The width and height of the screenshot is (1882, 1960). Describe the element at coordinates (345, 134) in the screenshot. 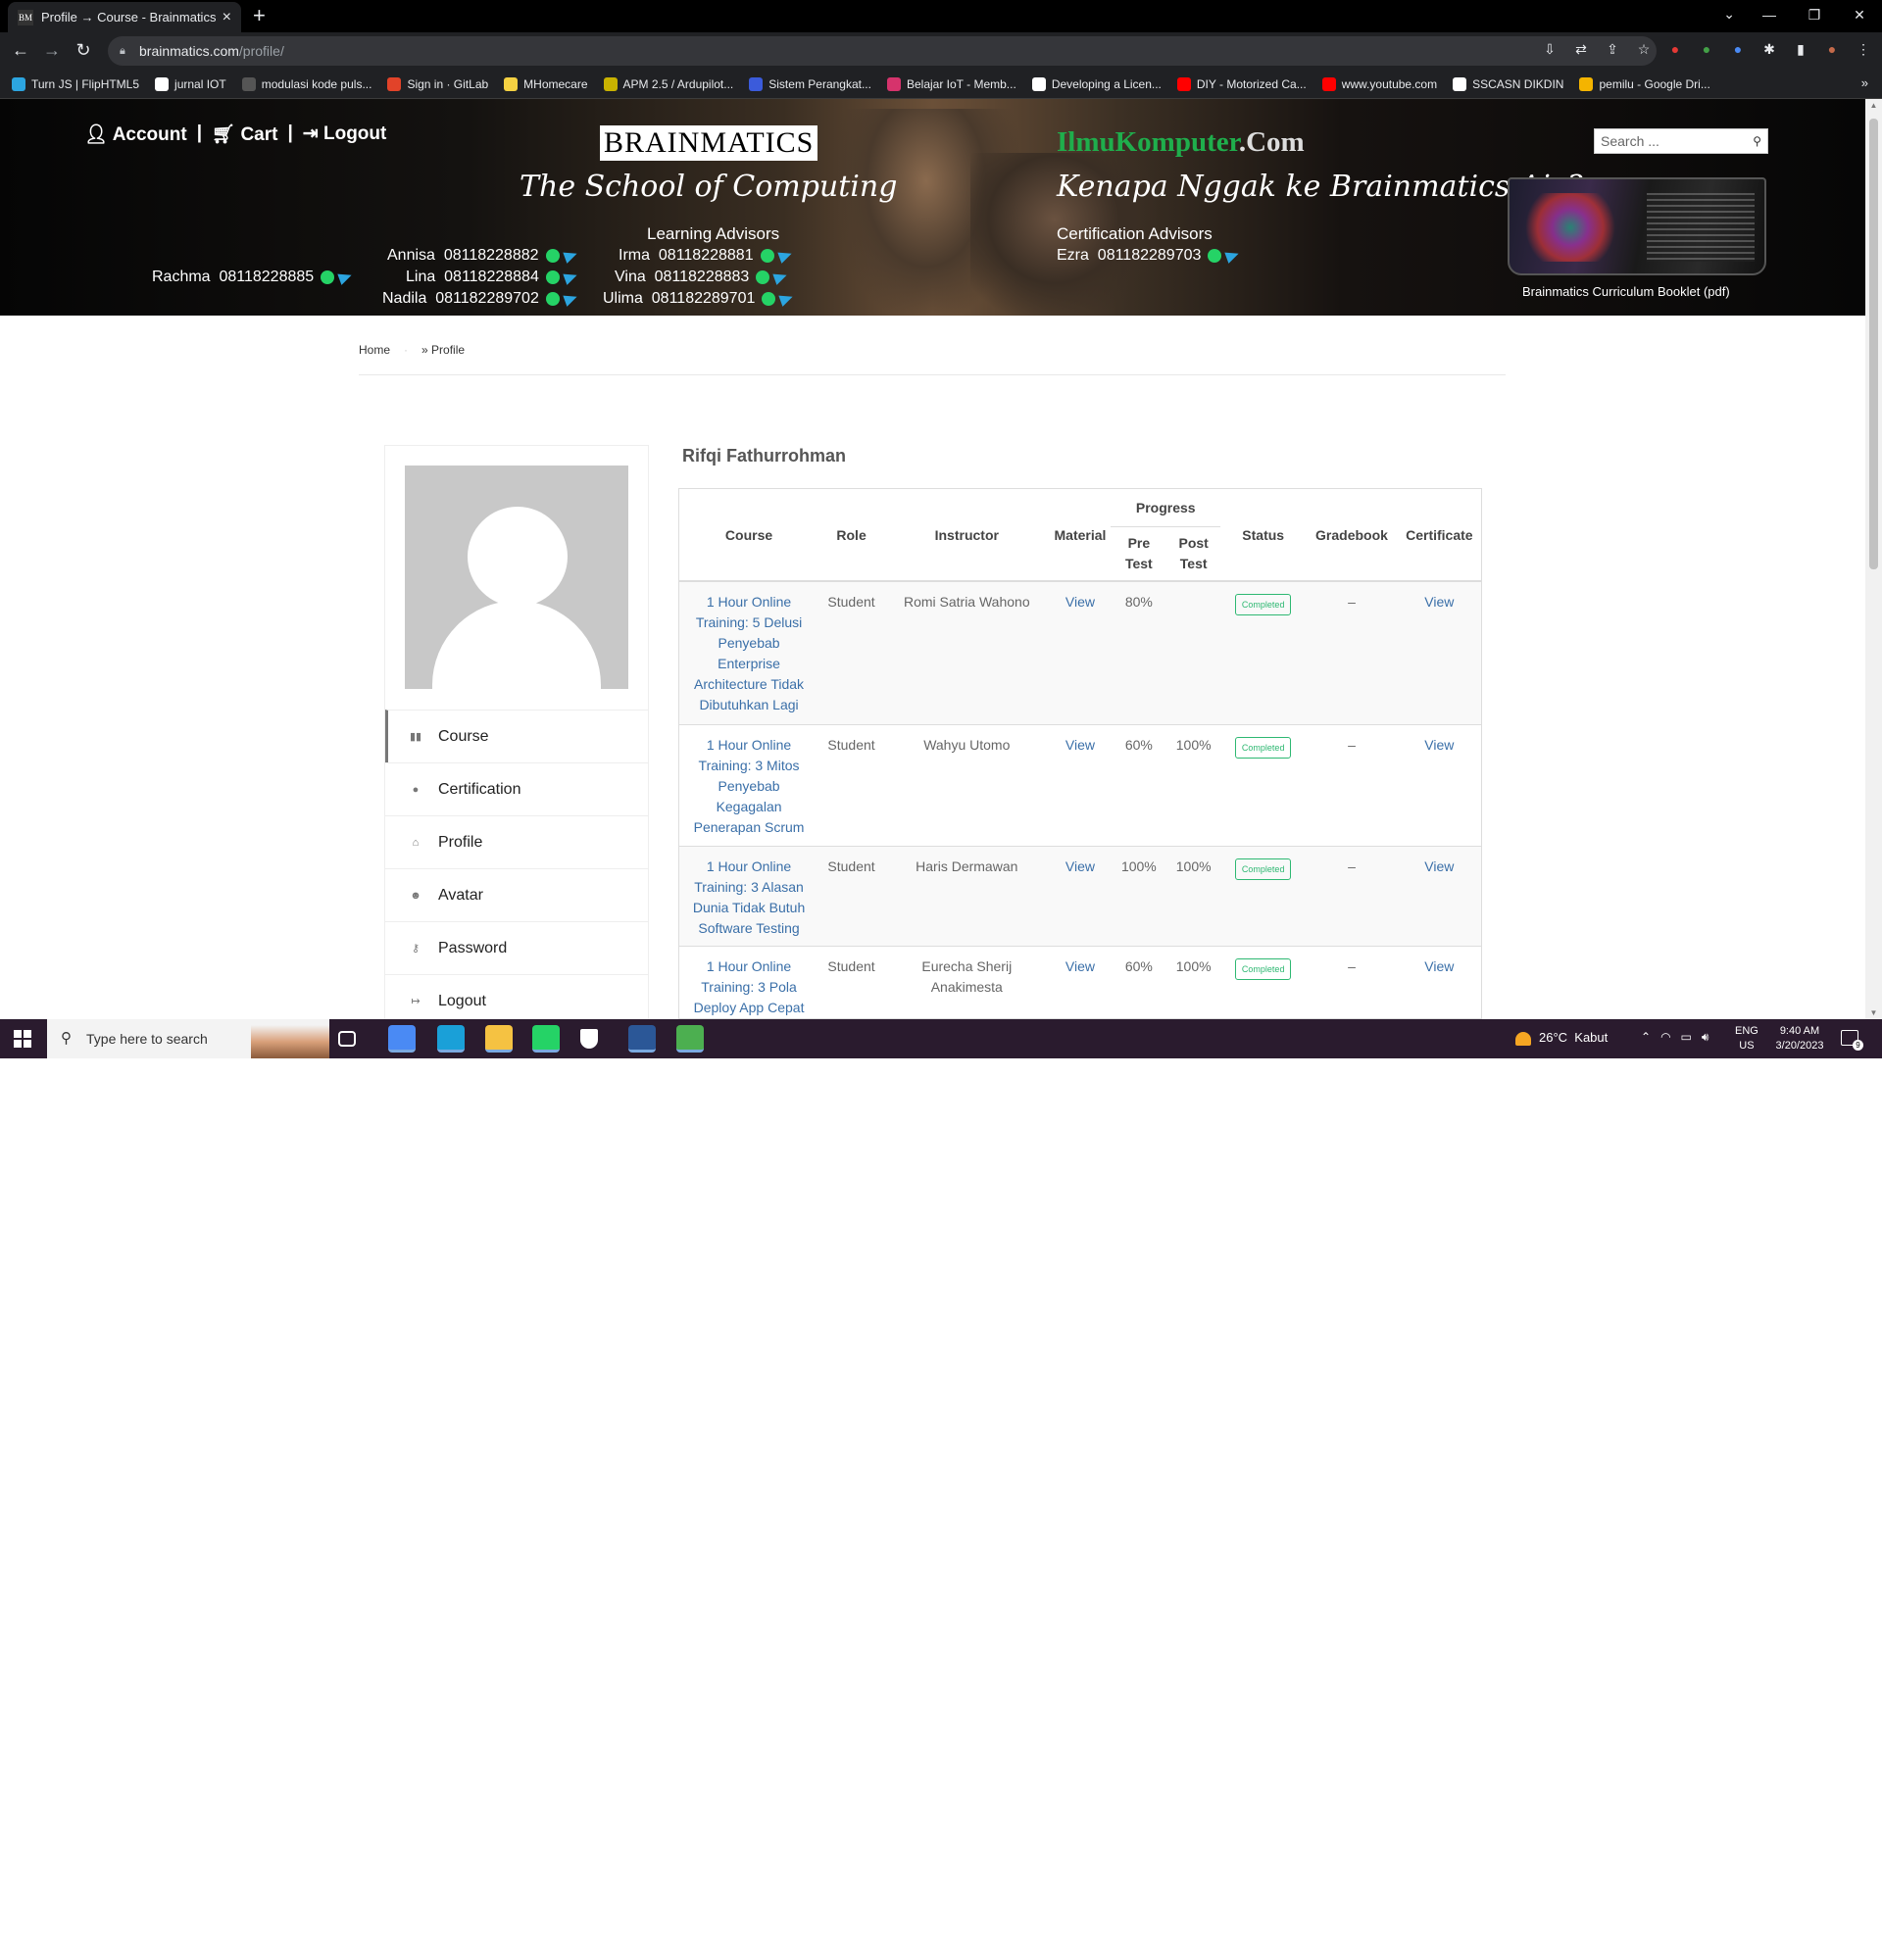

I see `logout-link: ⇥ Logout` at that location.